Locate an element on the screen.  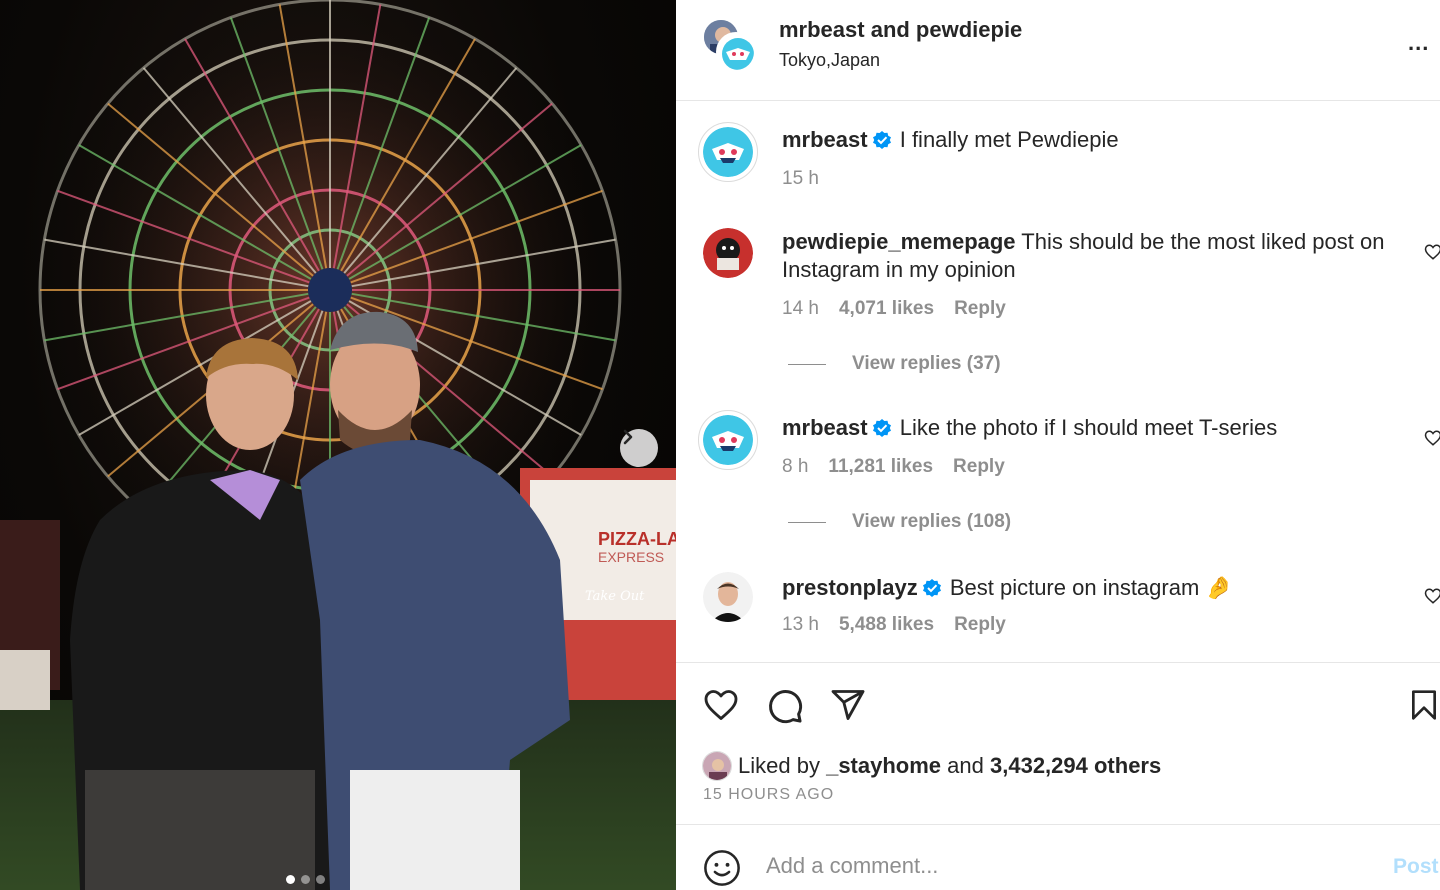
caption-time: 15 h is located at coordinates (800, 179).